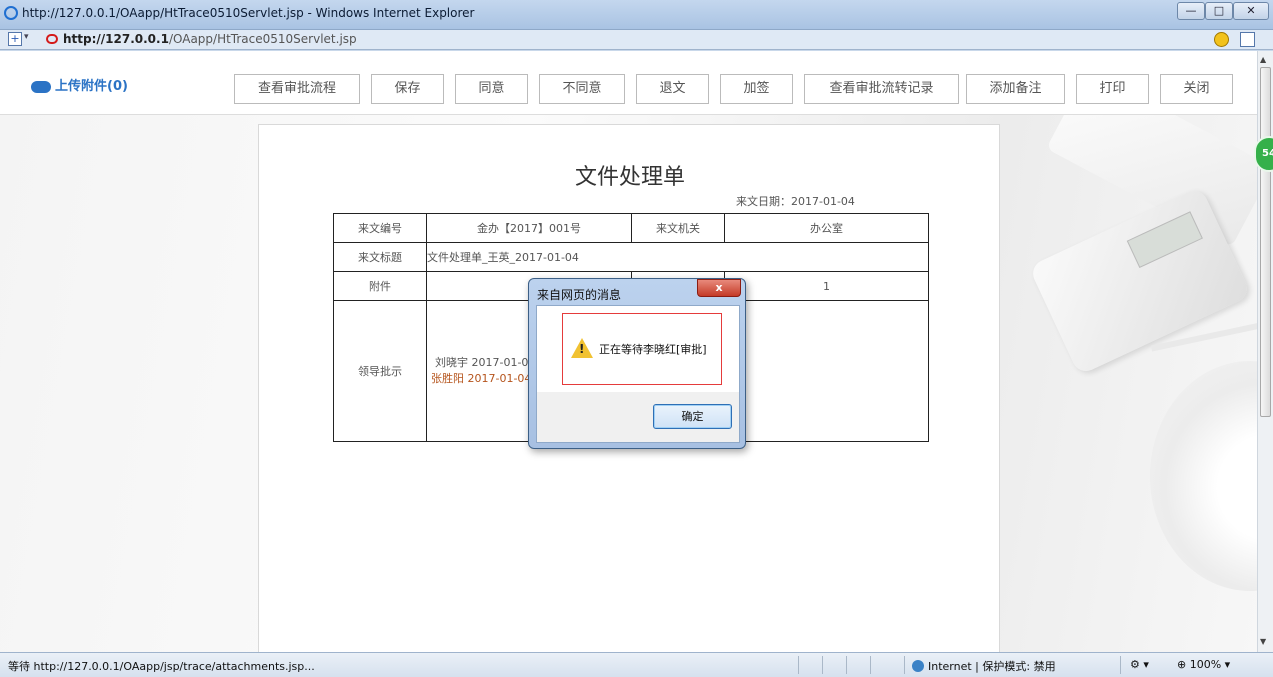  I want to click on add-tab-icon: +, so click(15, 39).